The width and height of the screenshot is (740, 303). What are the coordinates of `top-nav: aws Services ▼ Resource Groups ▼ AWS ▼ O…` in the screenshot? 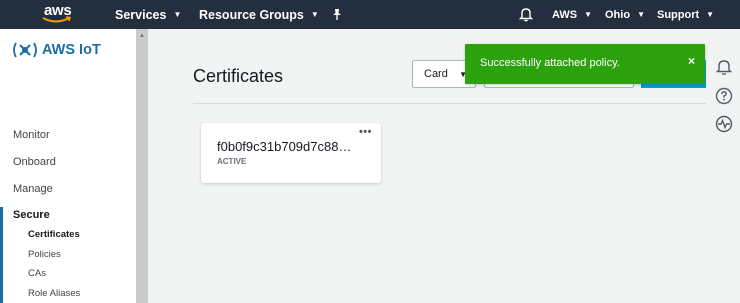 It's located at (370, 14).